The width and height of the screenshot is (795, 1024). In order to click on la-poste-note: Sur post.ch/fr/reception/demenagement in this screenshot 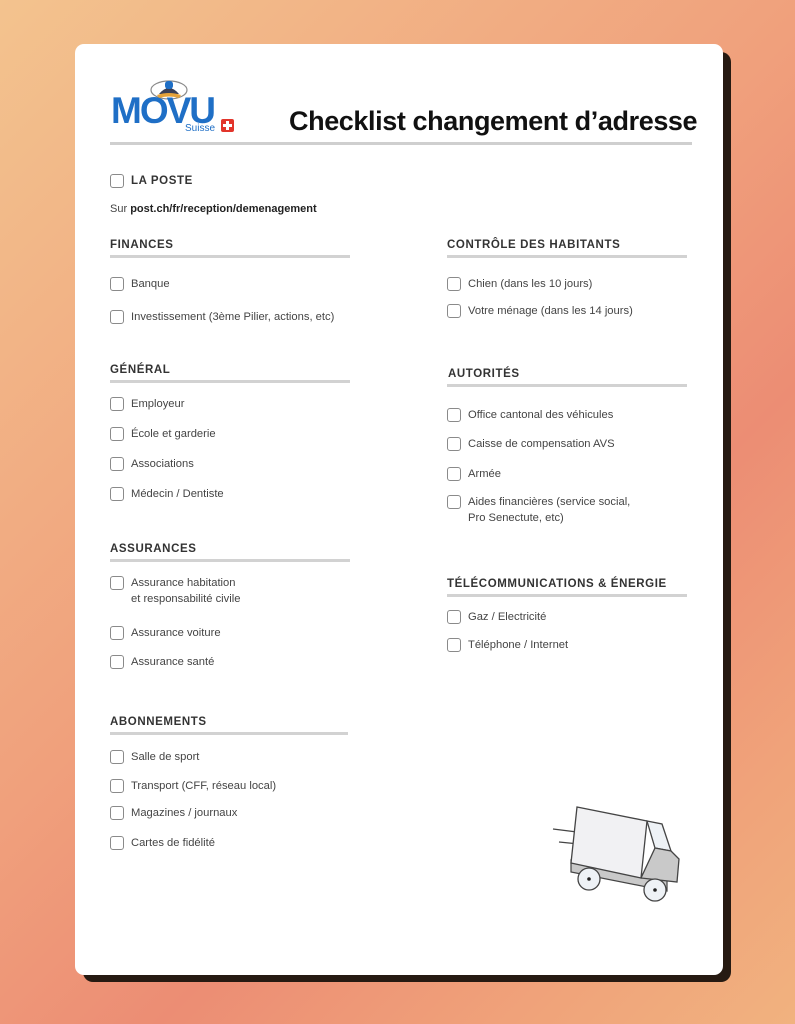, I will do `click(213, 209)`.